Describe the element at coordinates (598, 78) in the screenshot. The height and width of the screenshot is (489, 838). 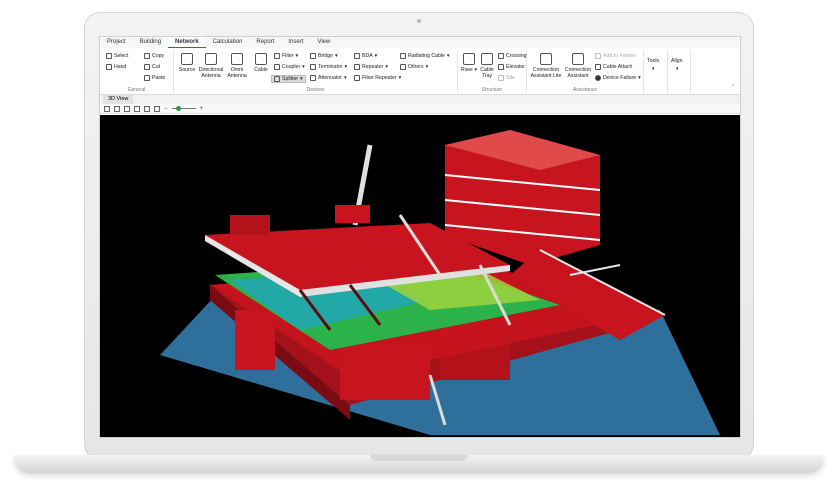
I see `info-icon` at that location.